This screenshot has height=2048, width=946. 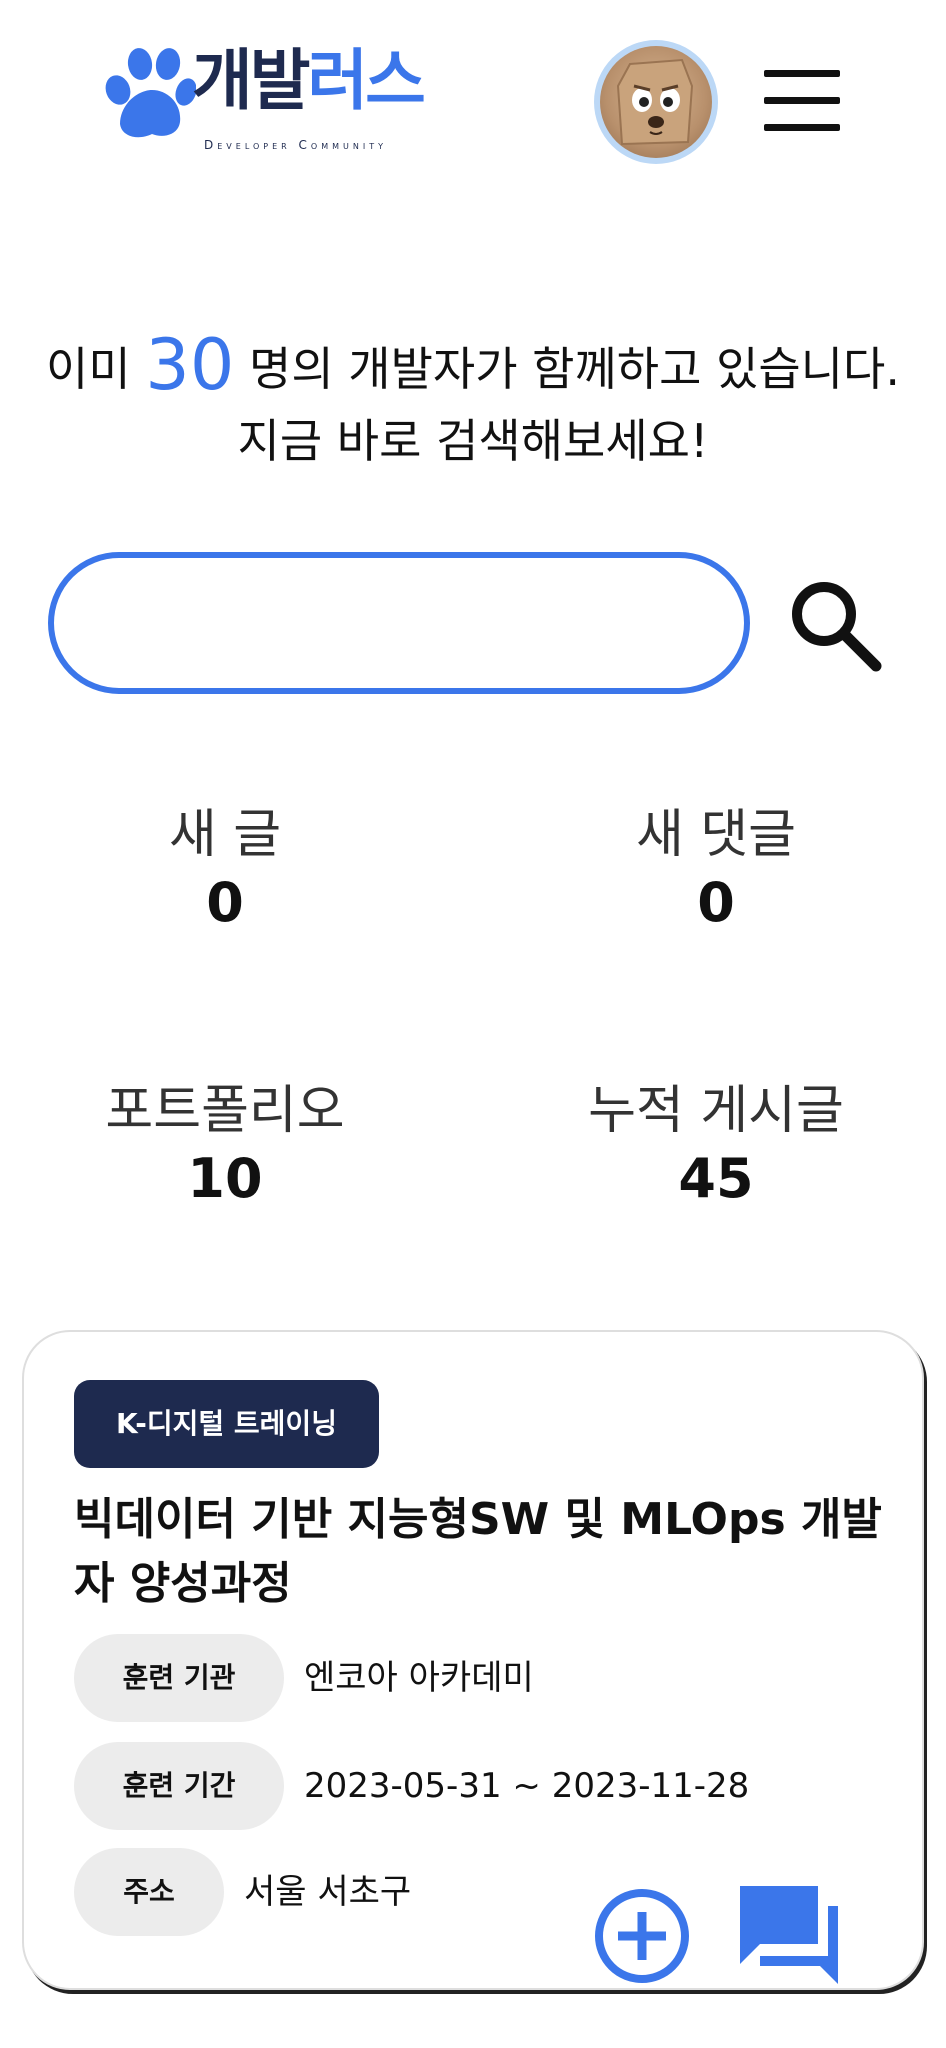 I want to click on search-icon, so click(x=837, y=627).